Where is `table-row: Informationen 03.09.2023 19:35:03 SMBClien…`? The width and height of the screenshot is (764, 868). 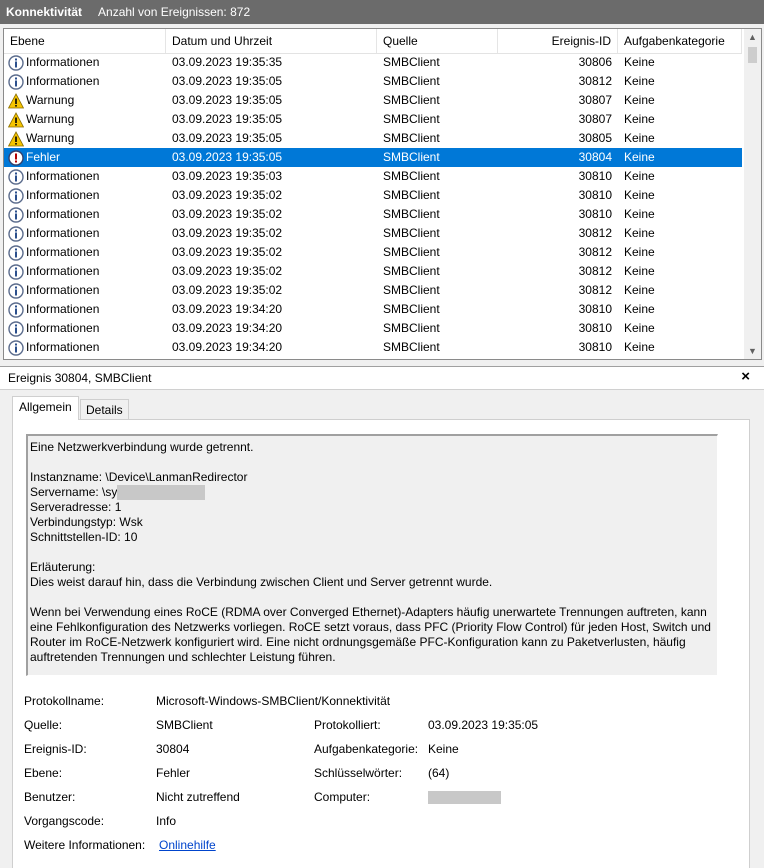 table-row: Informationen 03.09.2023 19:35:03 SMBClien… is located at coordinates (373, 176).